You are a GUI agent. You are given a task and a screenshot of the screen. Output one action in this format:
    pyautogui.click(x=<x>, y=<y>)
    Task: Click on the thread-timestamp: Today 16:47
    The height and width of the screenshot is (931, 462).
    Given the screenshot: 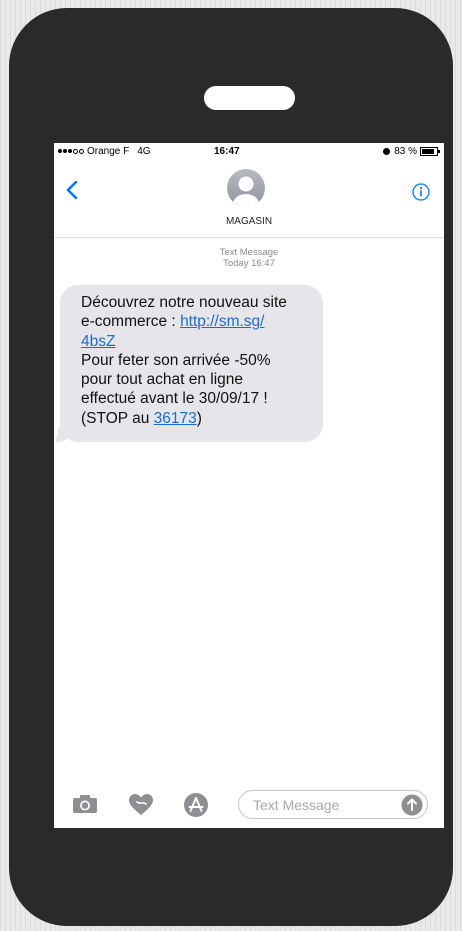 What is the action you would take?
    pyautogui.click(x=249, y=263)
    